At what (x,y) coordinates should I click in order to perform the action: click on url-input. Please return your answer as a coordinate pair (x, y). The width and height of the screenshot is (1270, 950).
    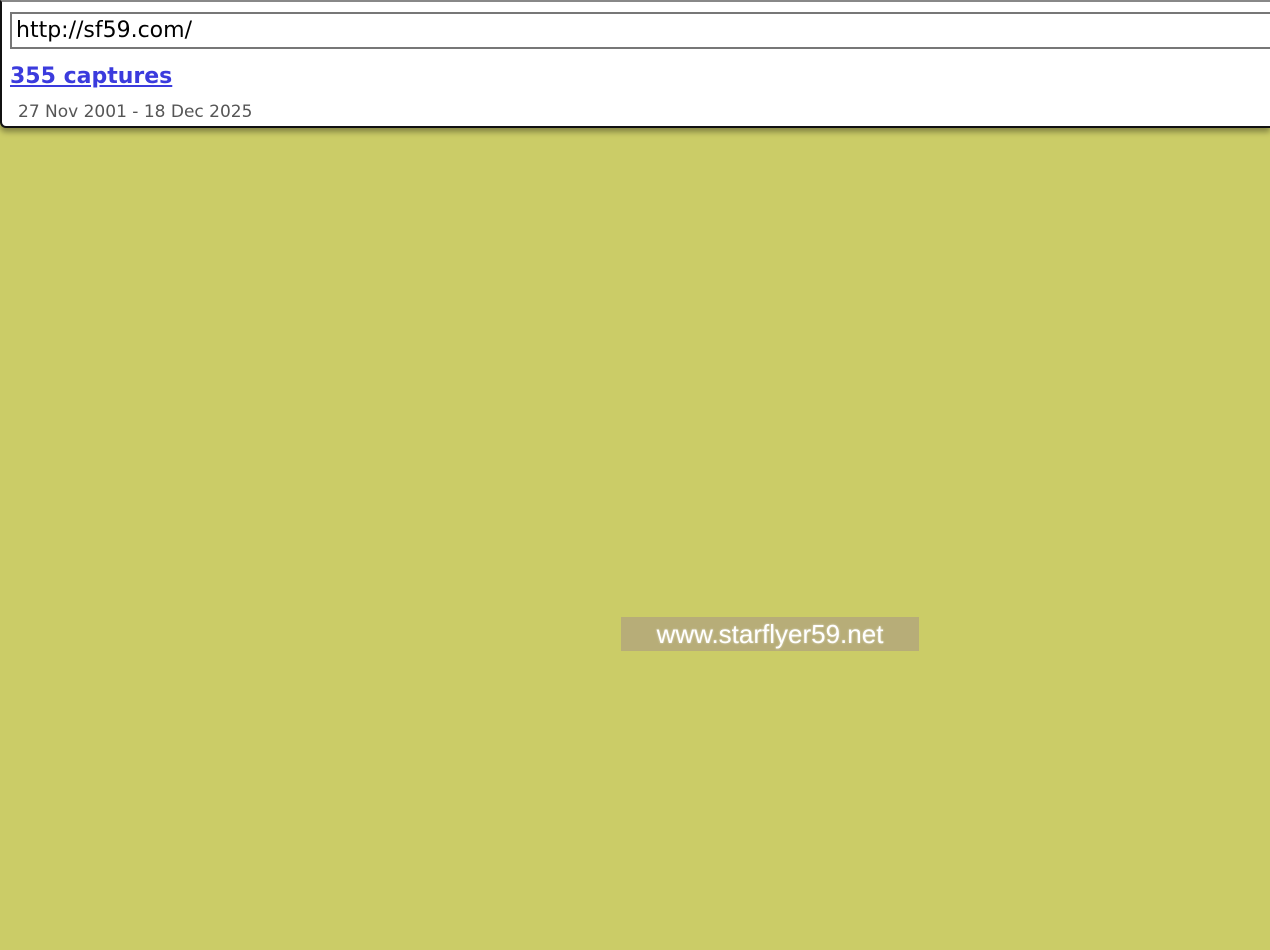
    Looking at the image, I should click on (640, 30).